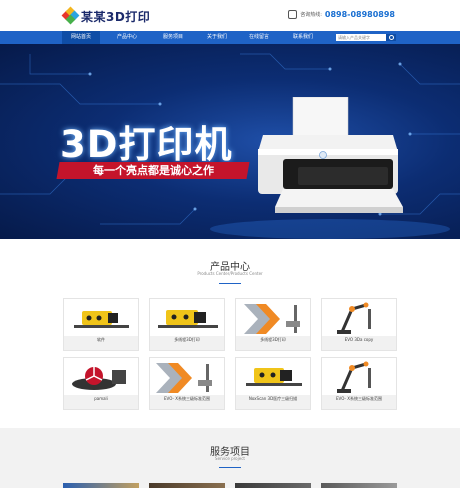  What do you see at coordinates (230, 467) in the screenshot?
I see `services-divider` at bounding box center [230, 467].